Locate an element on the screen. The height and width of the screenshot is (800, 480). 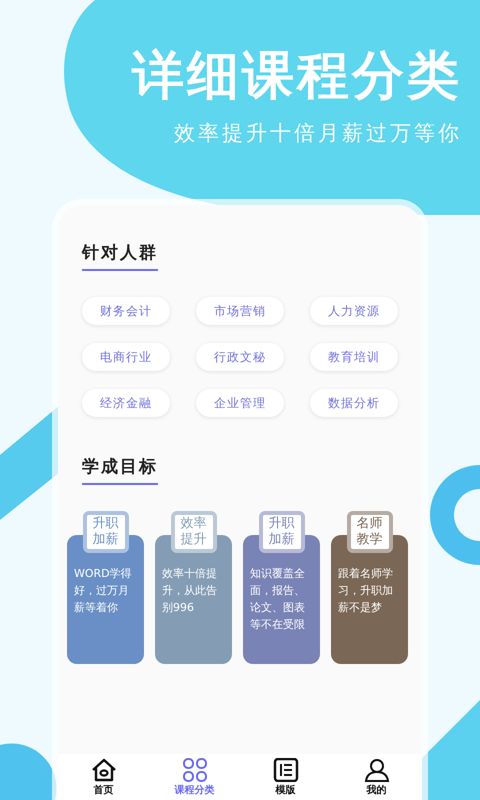
section-title: 学成目标 is located at coordinates (120, 470).